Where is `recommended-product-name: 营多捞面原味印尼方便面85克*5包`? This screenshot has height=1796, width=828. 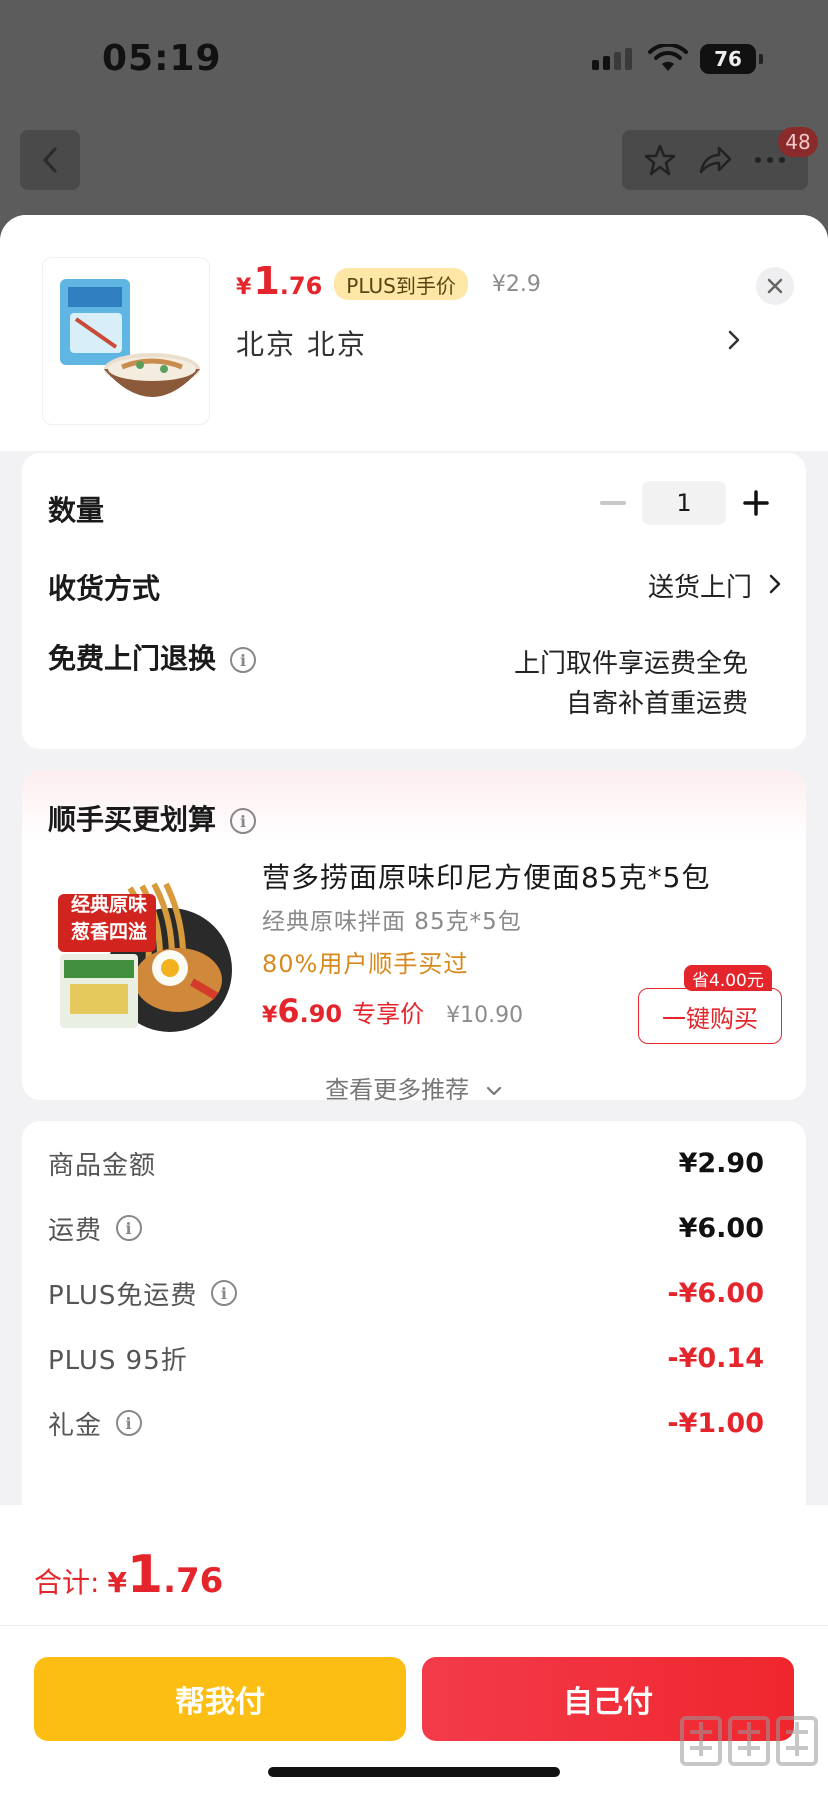
recommended-product-name: 营多捞面原味印尼方便面85克*5包 is located at coordinates (486, 876).